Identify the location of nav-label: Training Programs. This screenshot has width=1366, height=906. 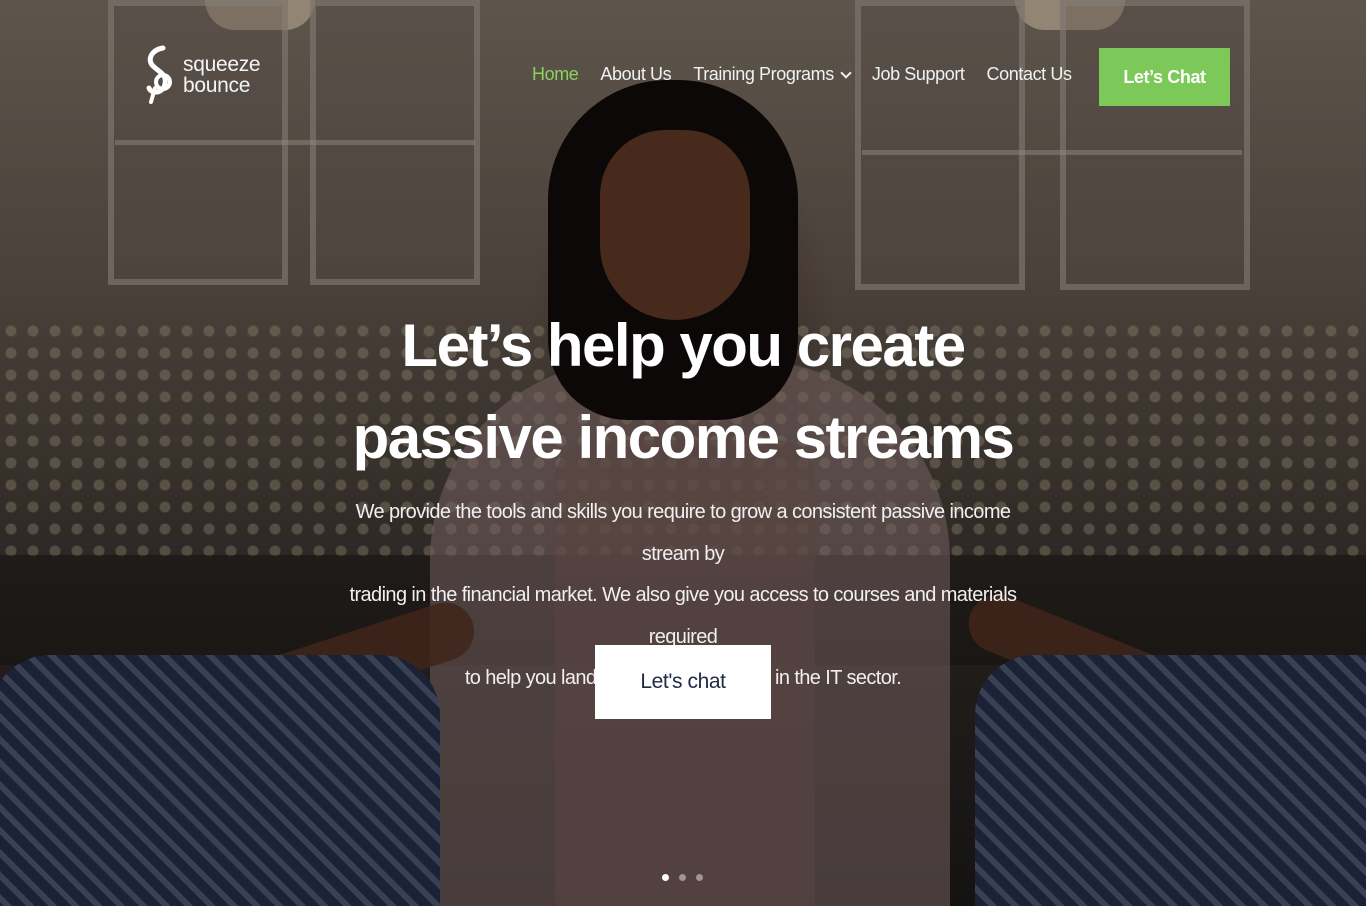
(763, 74).